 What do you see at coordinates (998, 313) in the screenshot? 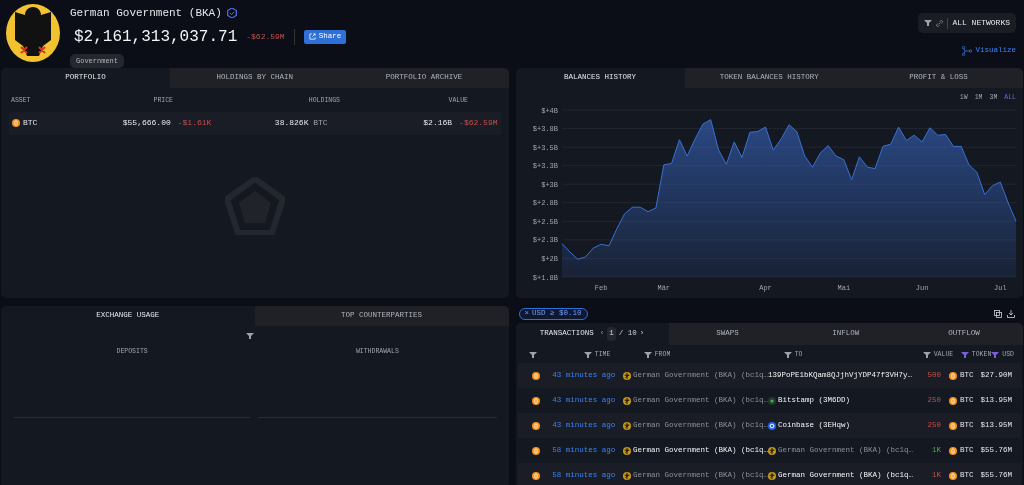
I see `copy-icon` at bounding box center [998, 313].